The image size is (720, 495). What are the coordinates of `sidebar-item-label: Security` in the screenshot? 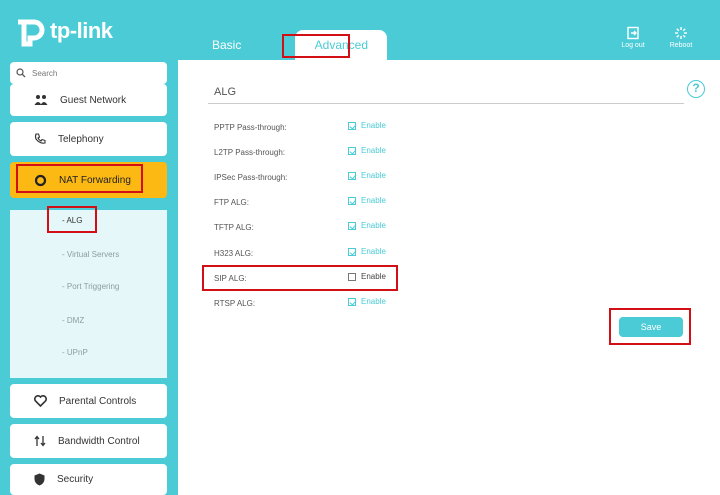 It's located at (75, 479).